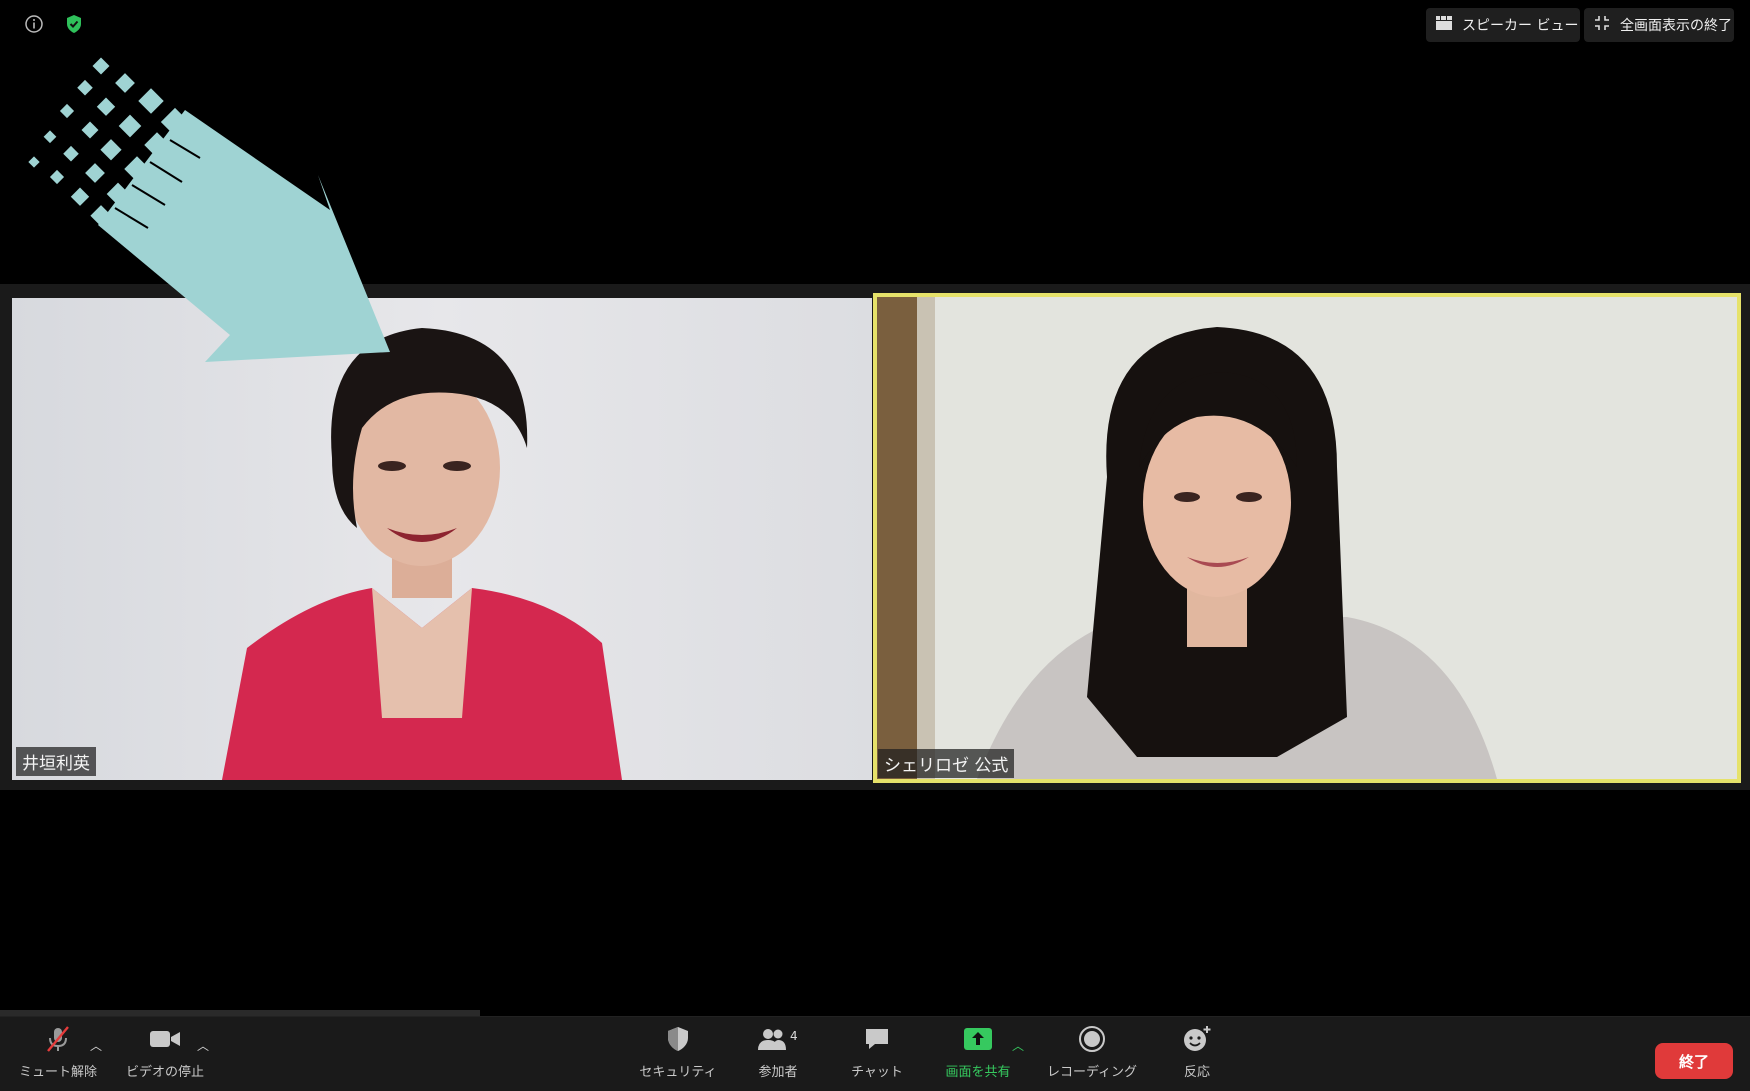 Image resolution: width=1750 pixels, height=1091 pixels. I want to click on unmute-button: ミュート解除, so click(58, 1054).